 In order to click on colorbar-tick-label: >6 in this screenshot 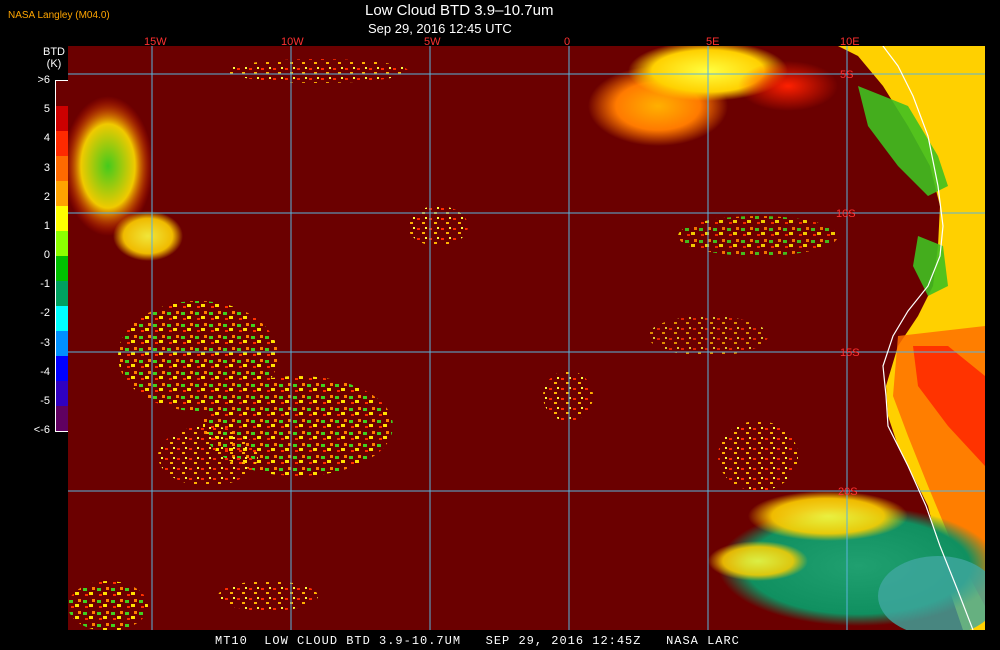, I will do `click(43, 80)`.